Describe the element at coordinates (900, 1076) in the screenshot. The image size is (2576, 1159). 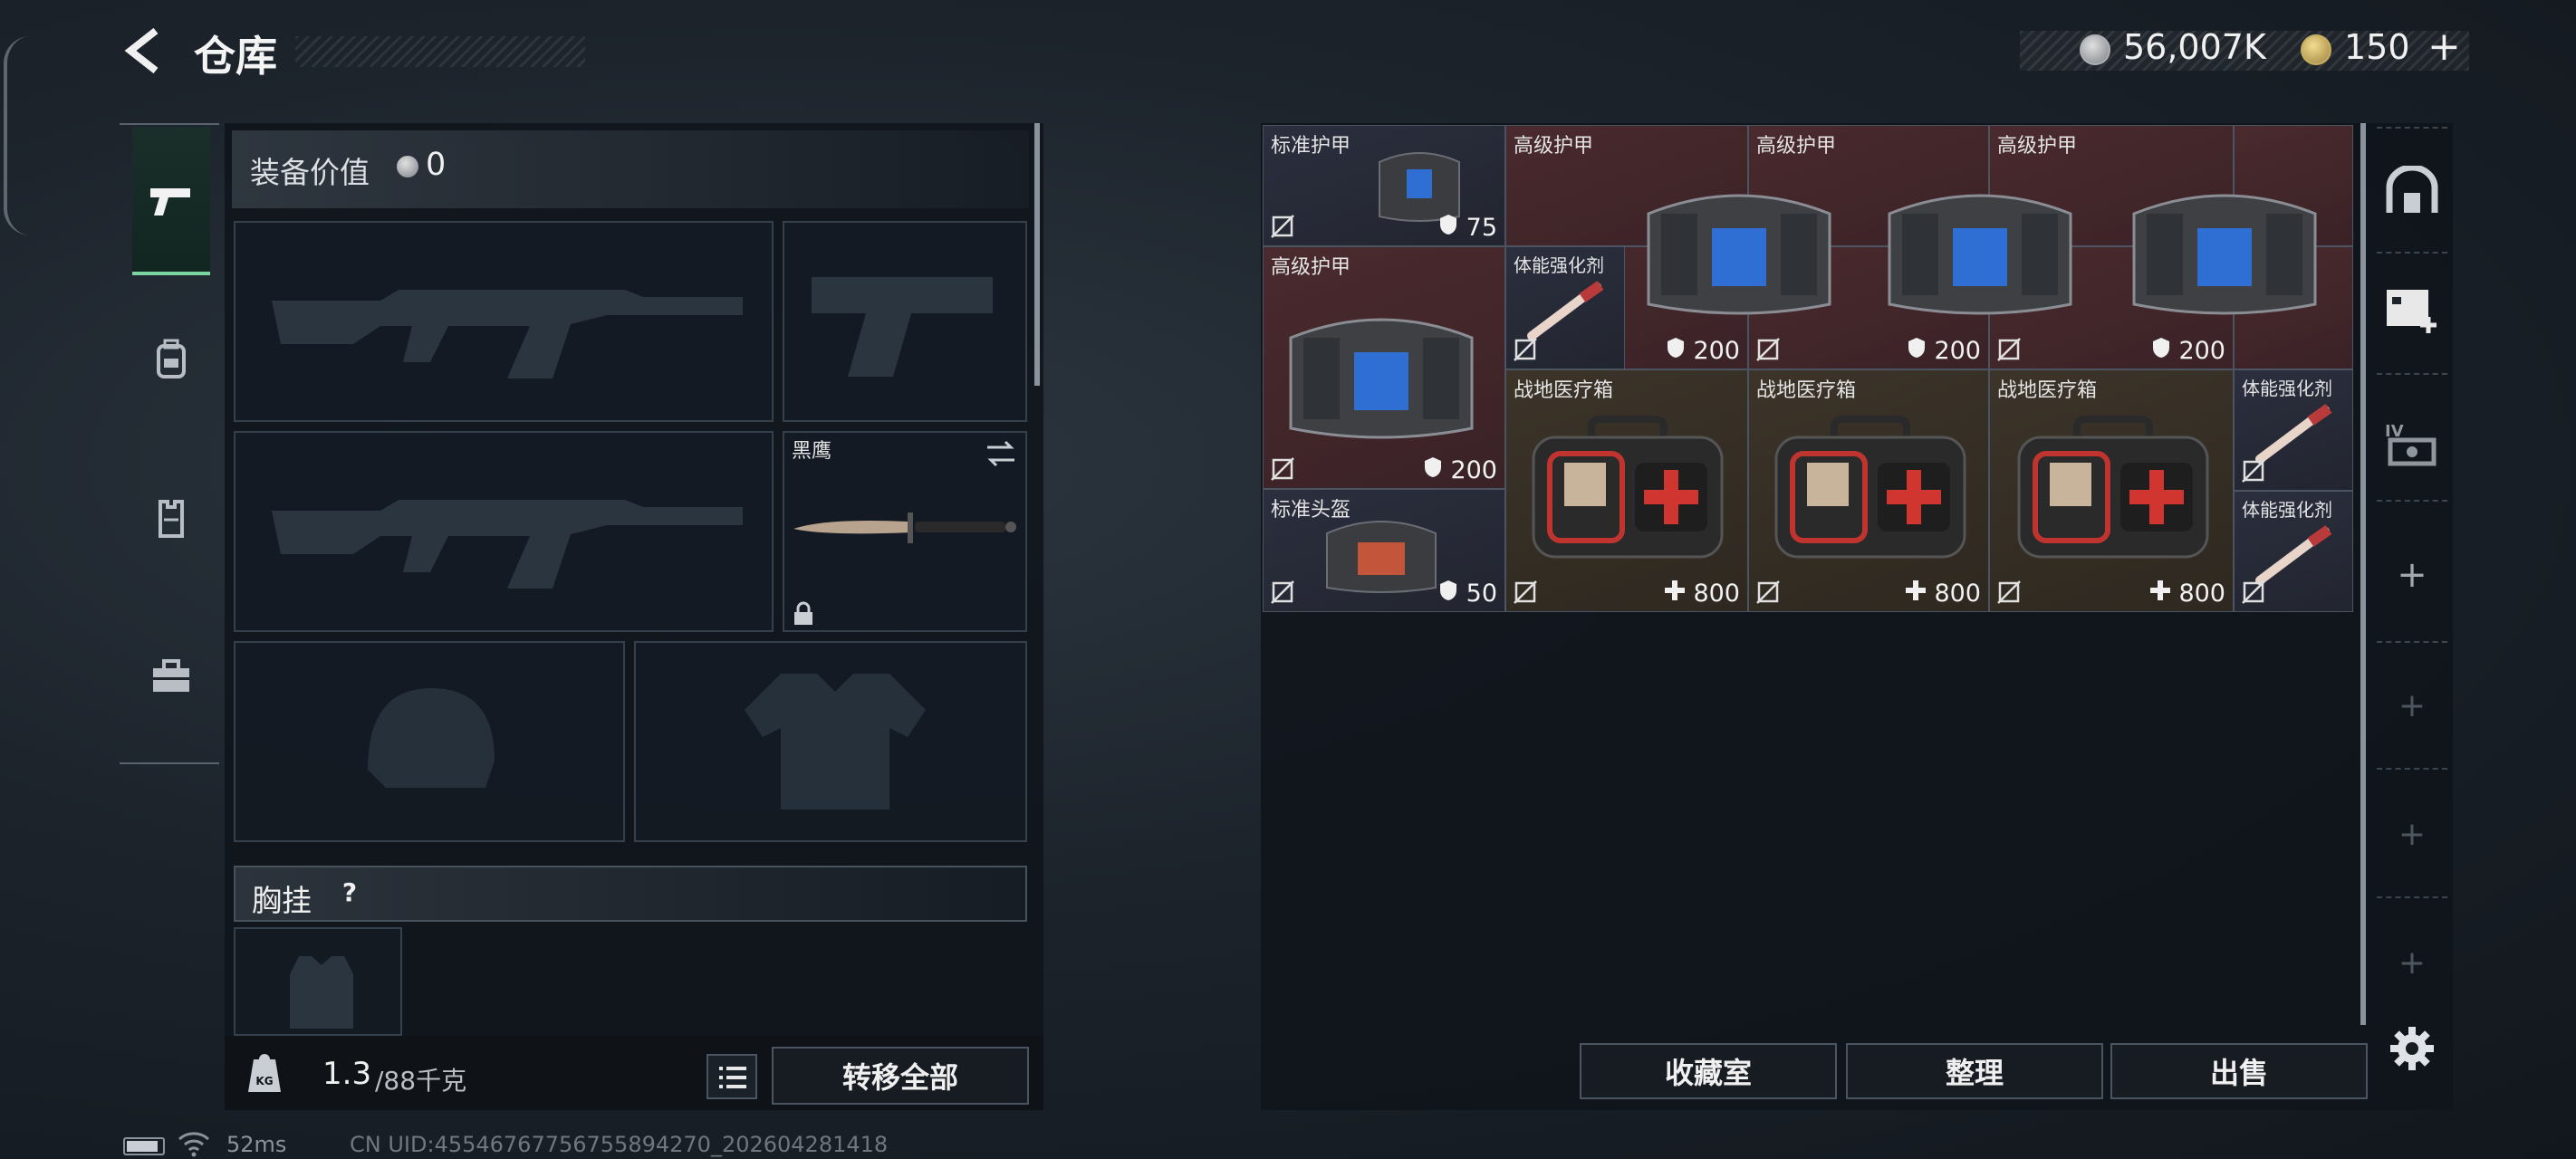
I see `transfer-all-button: 转移全部` at that location.